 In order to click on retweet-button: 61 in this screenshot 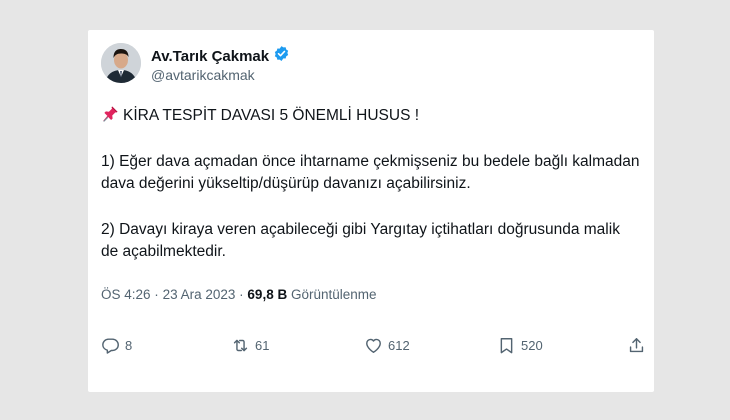, I will do `click(250, 345)`.